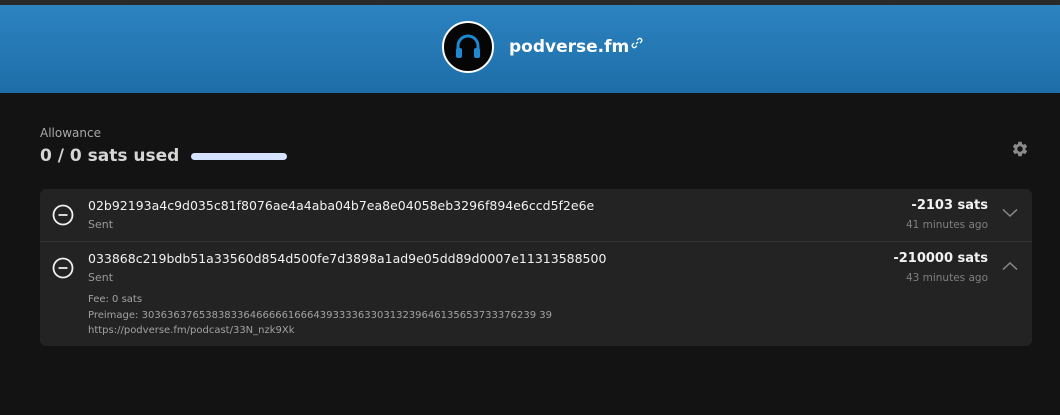 This screenshot has height=415, width=1060. I want to click on transaction-time: 41 minutes ago, so click(946, 225).